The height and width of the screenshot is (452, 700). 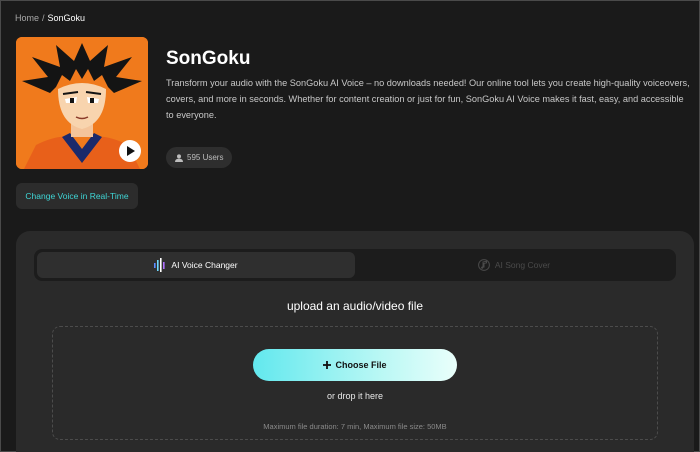 I want to click on breadcrumb-home-link: Home, so click(x=27, y=18).